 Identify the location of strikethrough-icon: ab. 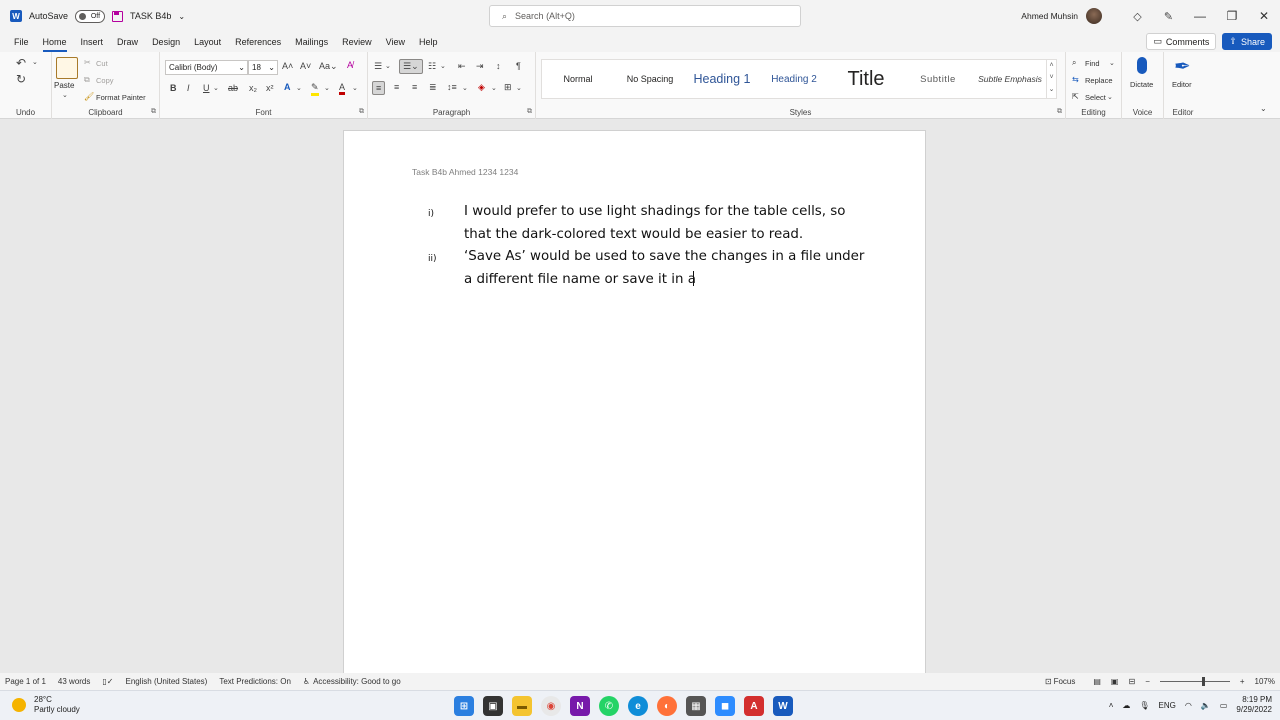
(233, 88).